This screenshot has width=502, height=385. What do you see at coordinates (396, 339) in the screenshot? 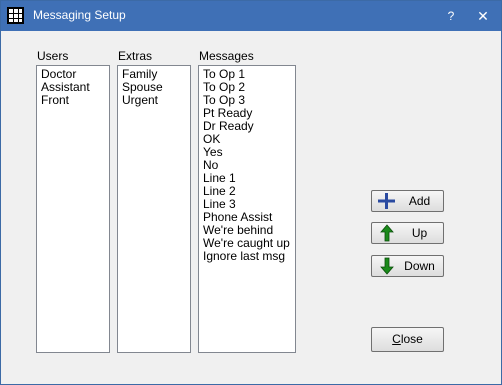
I see `close-button-mnemonic: C` at bounding box center [396, 339].